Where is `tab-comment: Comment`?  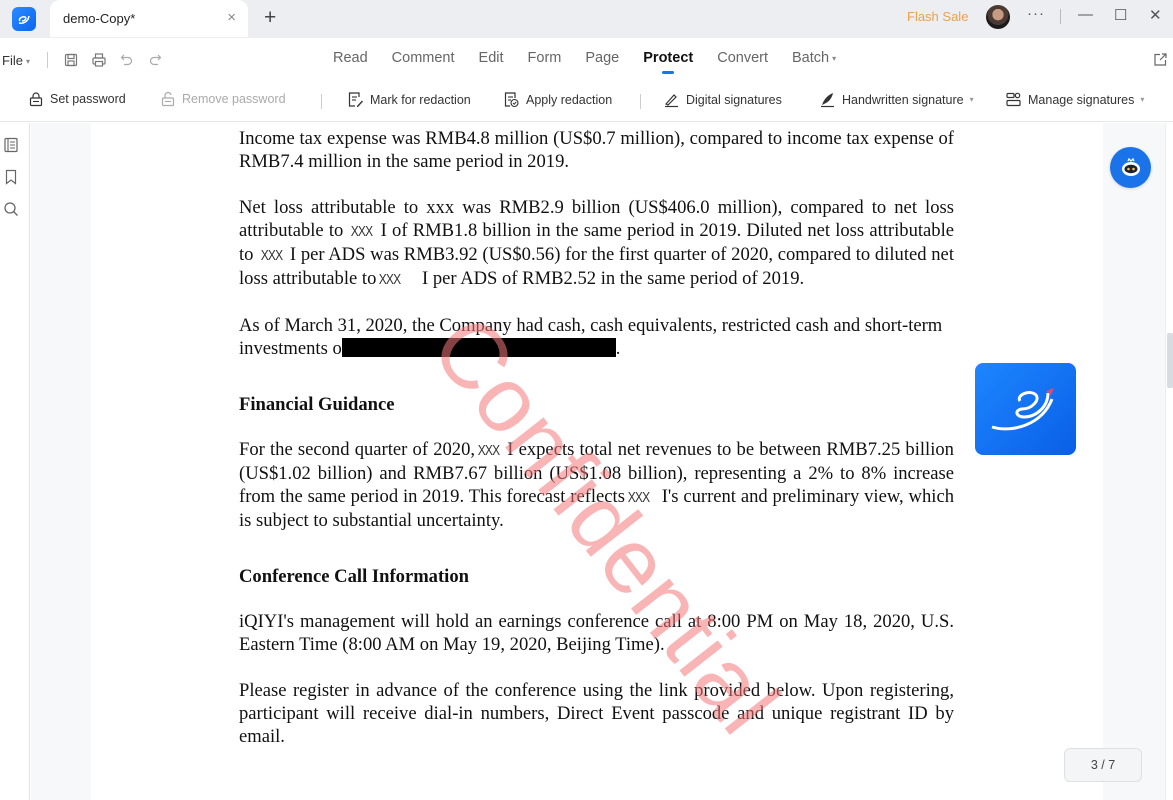 tab-comment: Comment is located at coordinates (423, 58).